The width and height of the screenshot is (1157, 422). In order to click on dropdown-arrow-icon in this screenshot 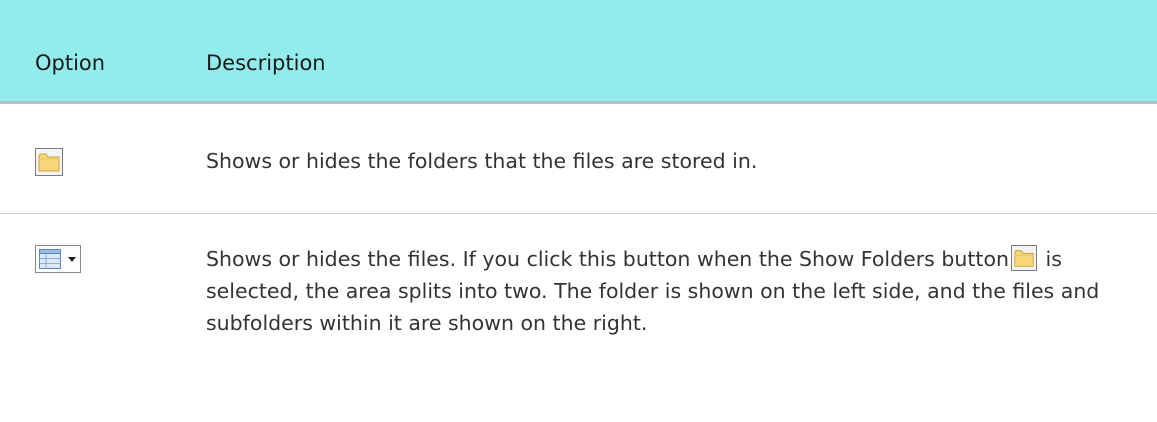, I will do `click(72, 259)`.